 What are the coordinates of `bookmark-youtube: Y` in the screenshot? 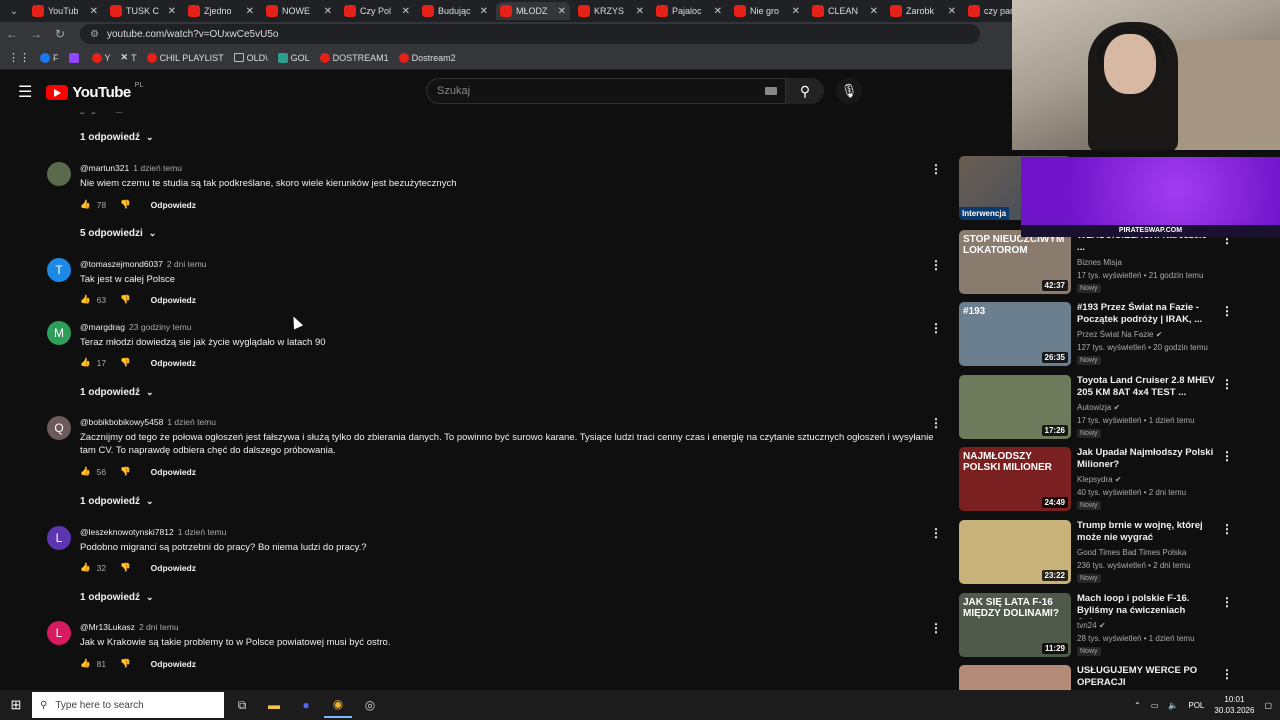 It's located at (101, 57).